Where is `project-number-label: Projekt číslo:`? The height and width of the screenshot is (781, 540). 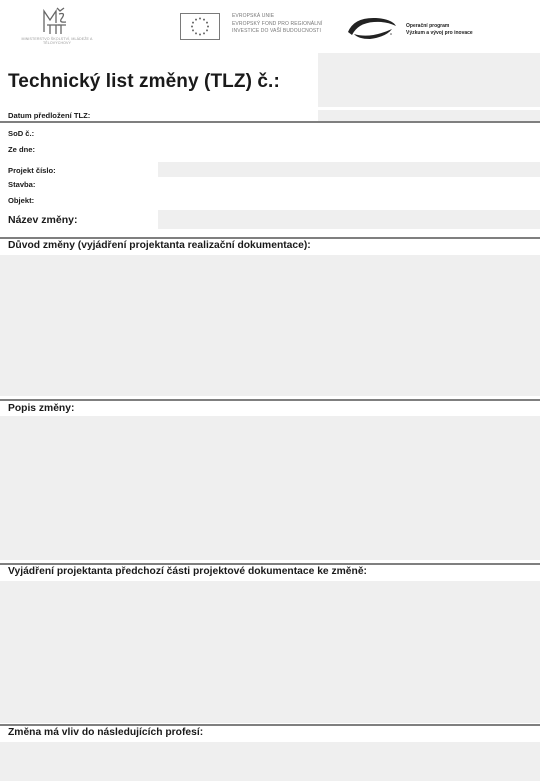 project-number-label: Projekt číslo: is located at coordinates (32, 170).